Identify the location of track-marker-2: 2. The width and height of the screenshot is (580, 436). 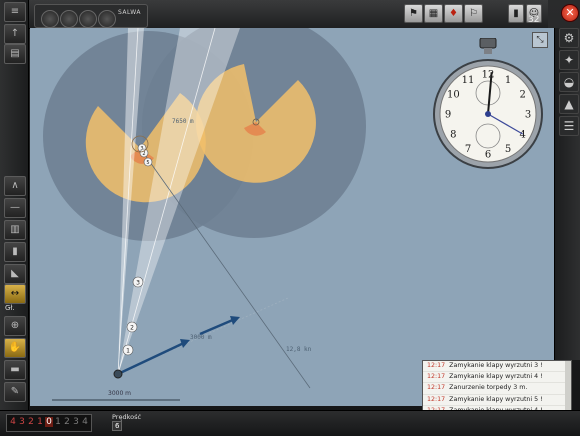
(132, 327).